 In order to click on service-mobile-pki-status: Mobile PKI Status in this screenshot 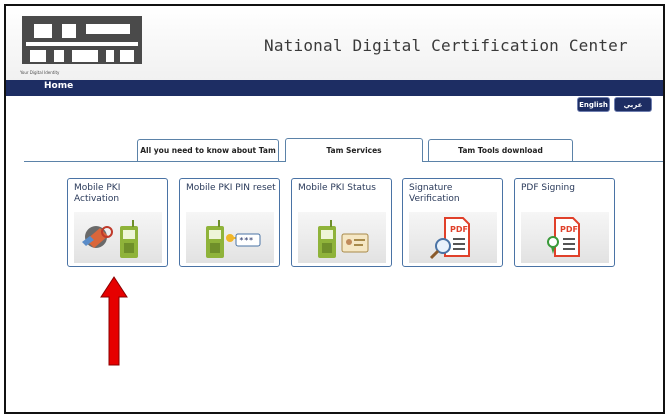, I will do `click(341, 222)`.